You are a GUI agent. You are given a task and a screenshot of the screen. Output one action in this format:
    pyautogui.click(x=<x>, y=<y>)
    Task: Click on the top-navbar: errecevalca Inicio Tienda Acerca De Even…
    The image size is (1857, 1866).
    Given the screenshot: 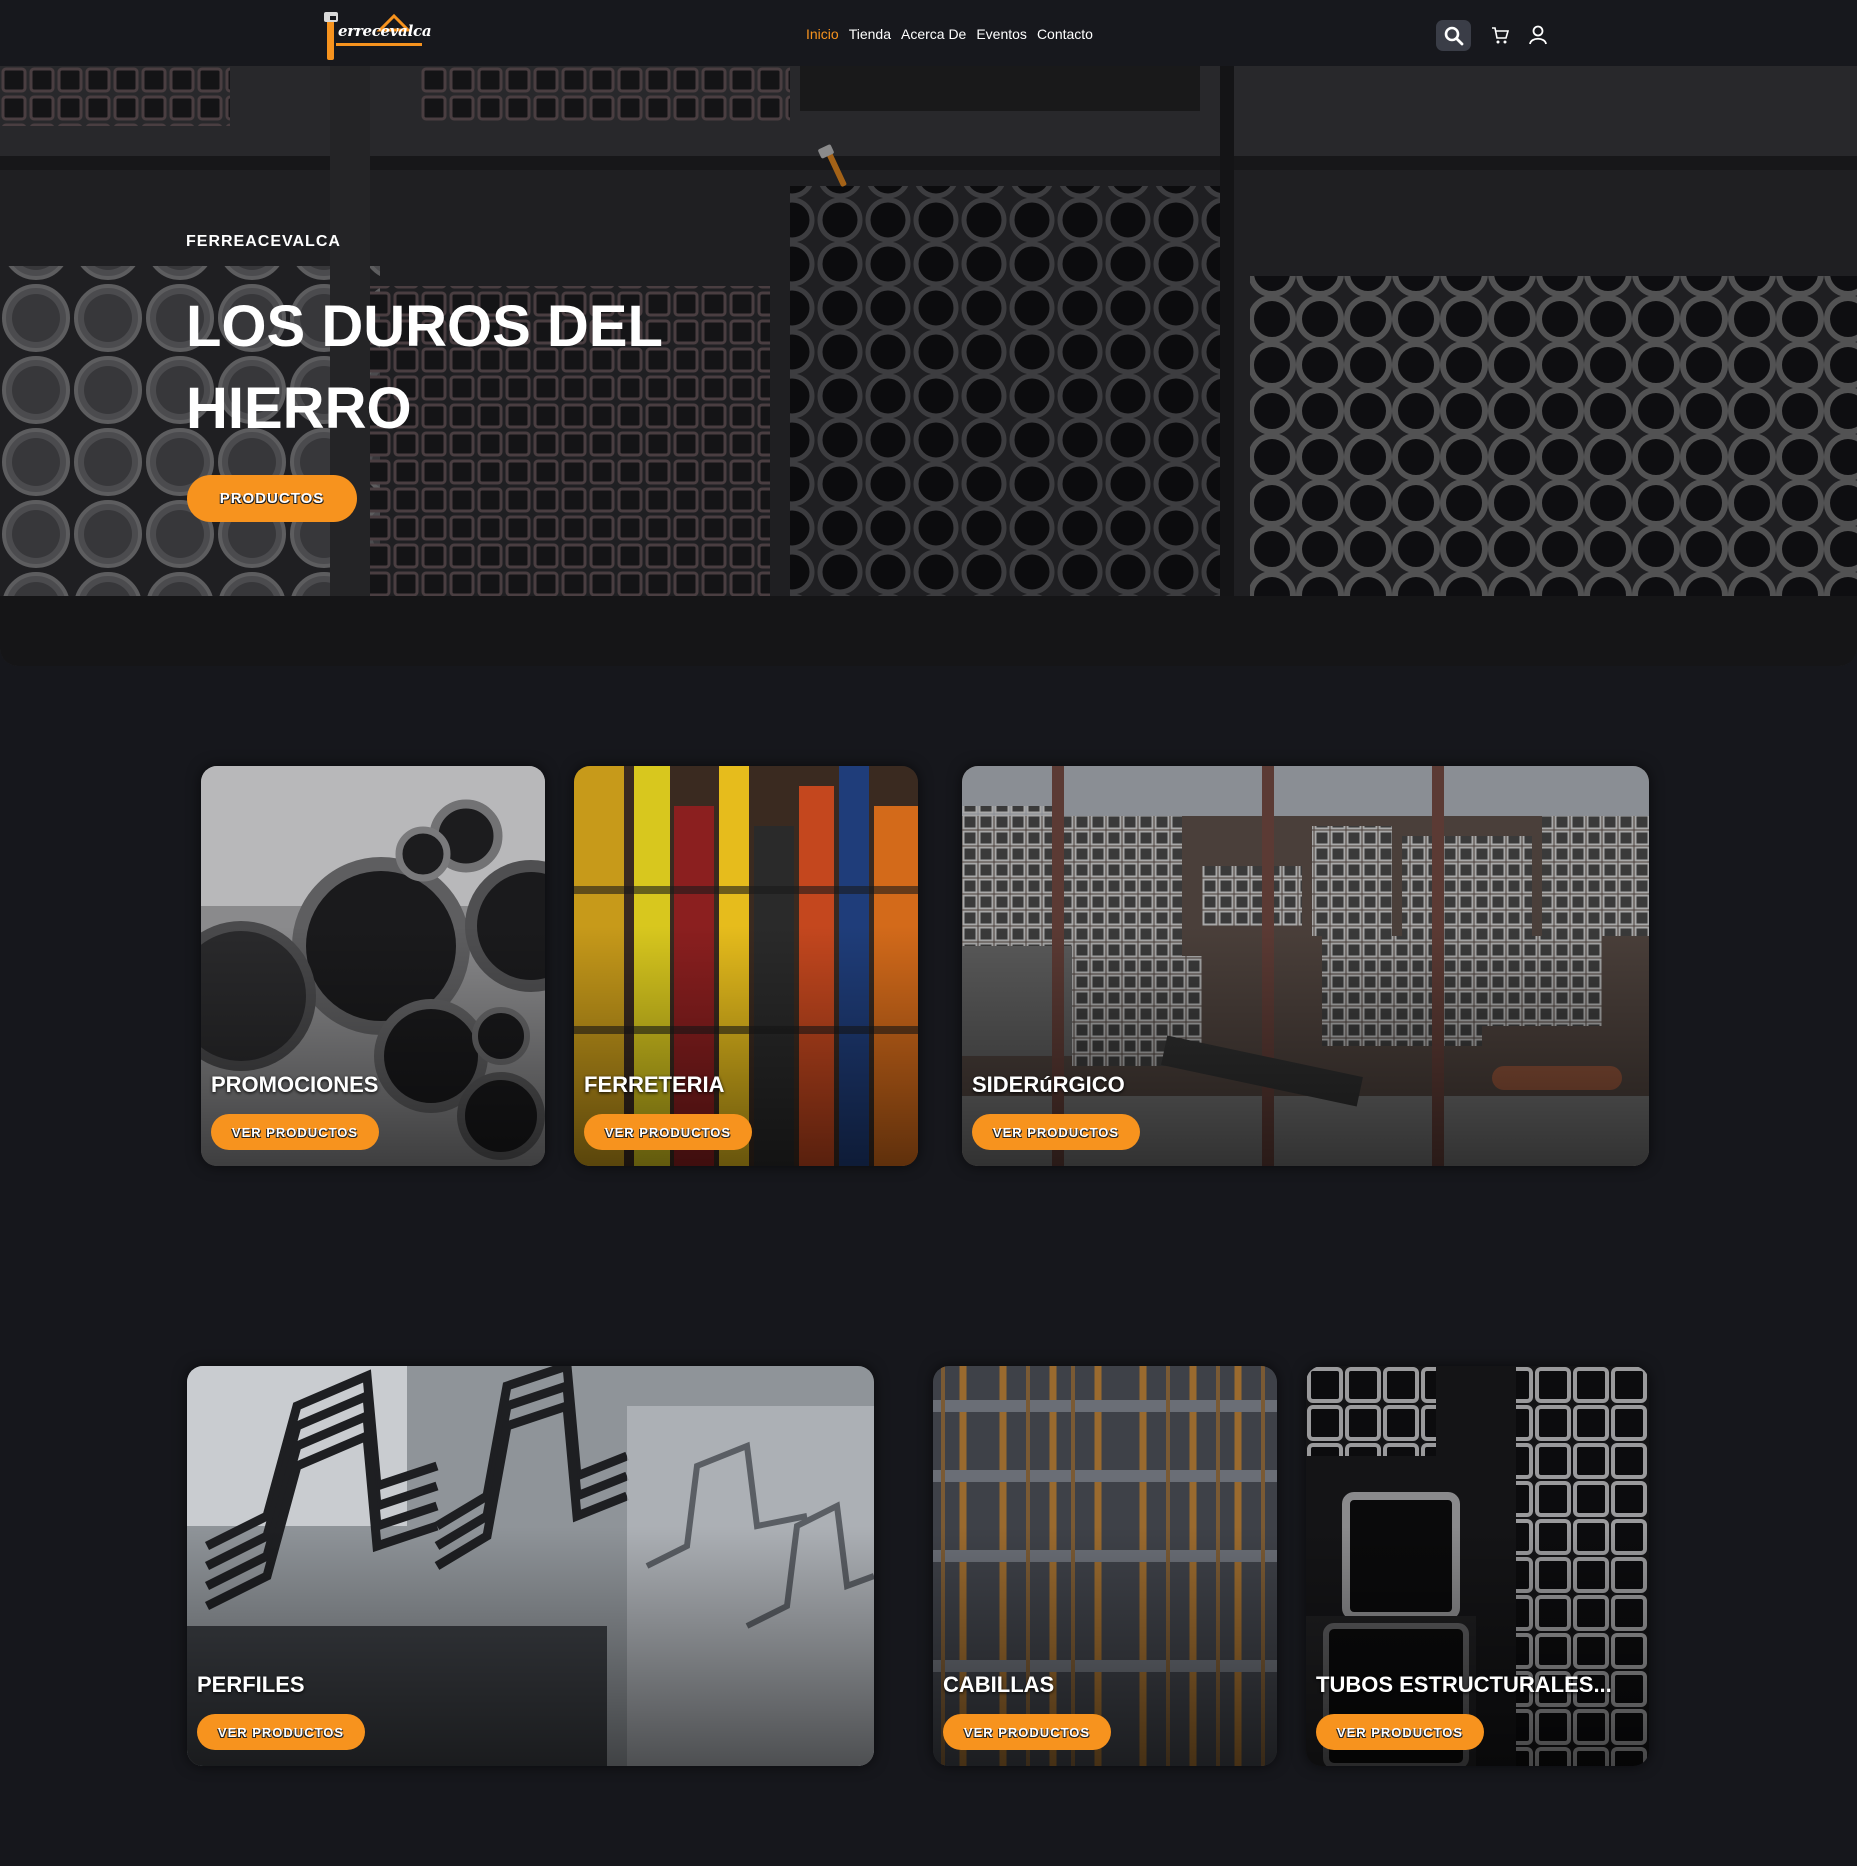 What is the action you would take?
    pyautogui.click(x=928, y=33)
    